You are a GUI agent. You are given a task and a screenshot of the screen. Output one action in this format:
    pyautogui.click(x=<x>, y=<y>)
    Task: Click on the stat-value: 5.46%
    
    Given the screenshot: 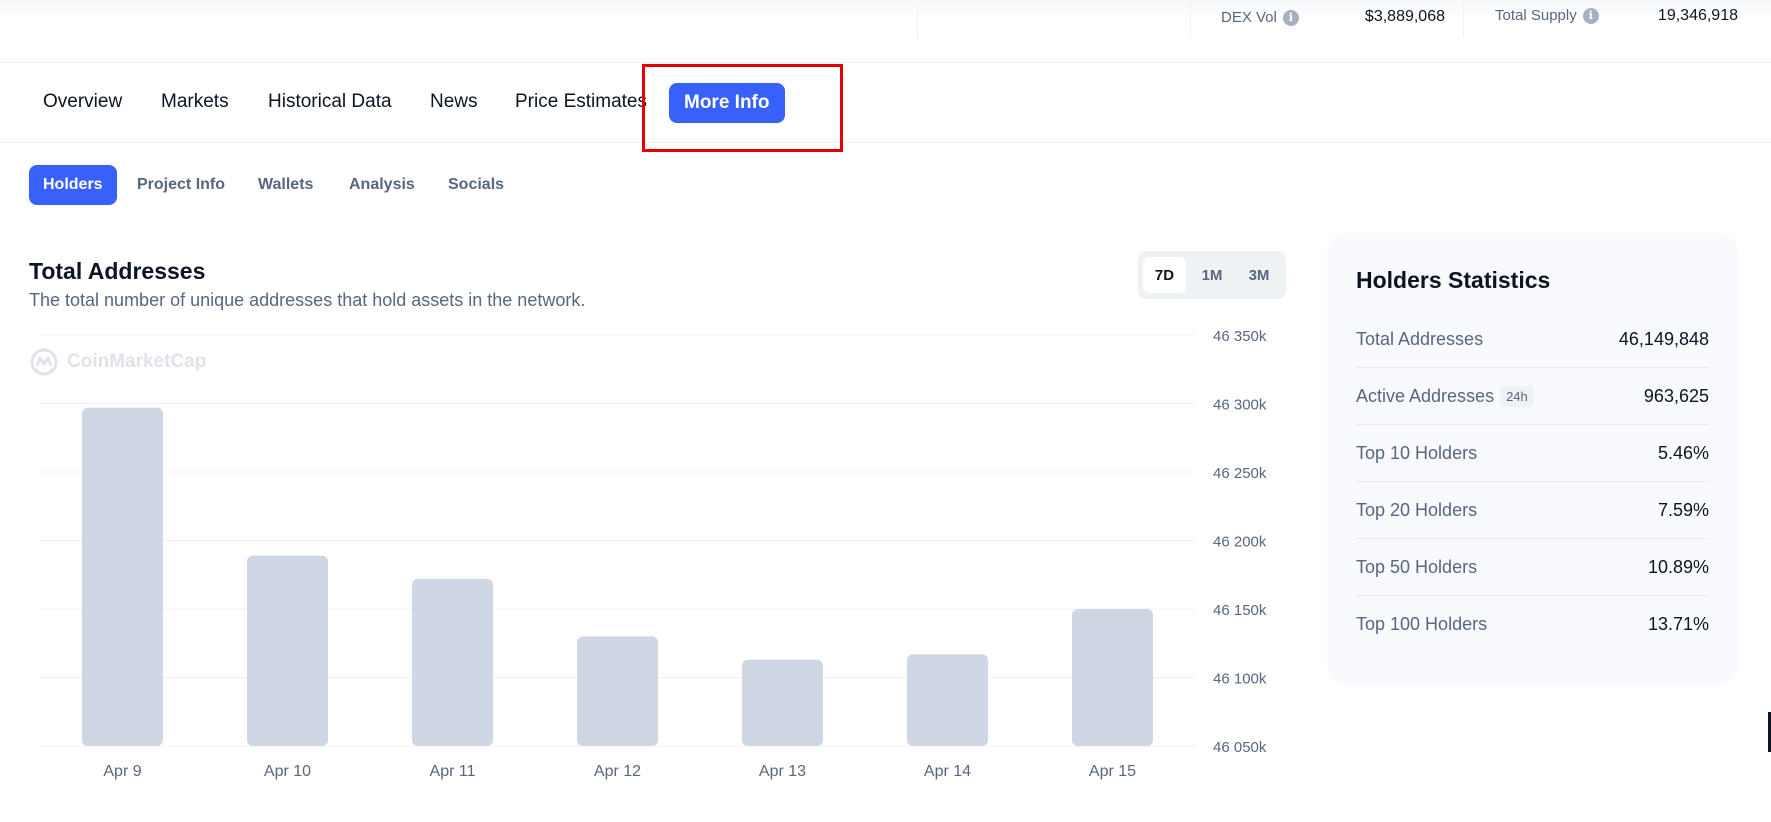 What is the action you would take?
    pyautogui.click(x=1683, y=452)
    